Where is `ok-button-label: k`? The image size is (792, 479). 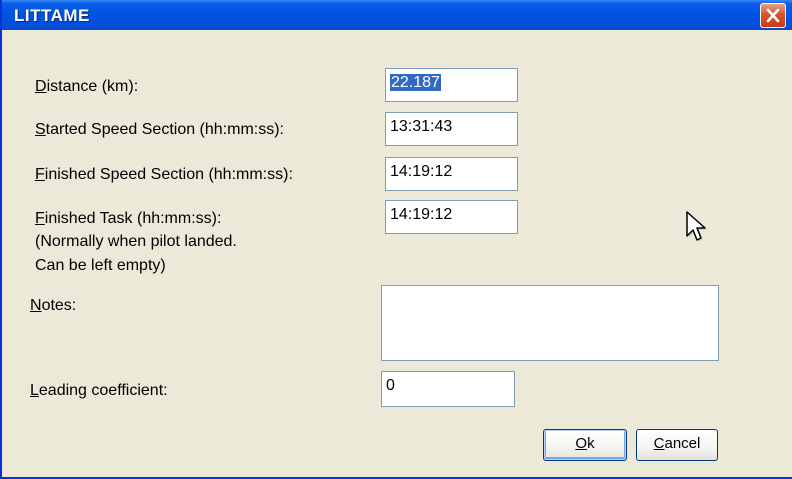 ok-button-label: k is located at coordinates (591, 443).